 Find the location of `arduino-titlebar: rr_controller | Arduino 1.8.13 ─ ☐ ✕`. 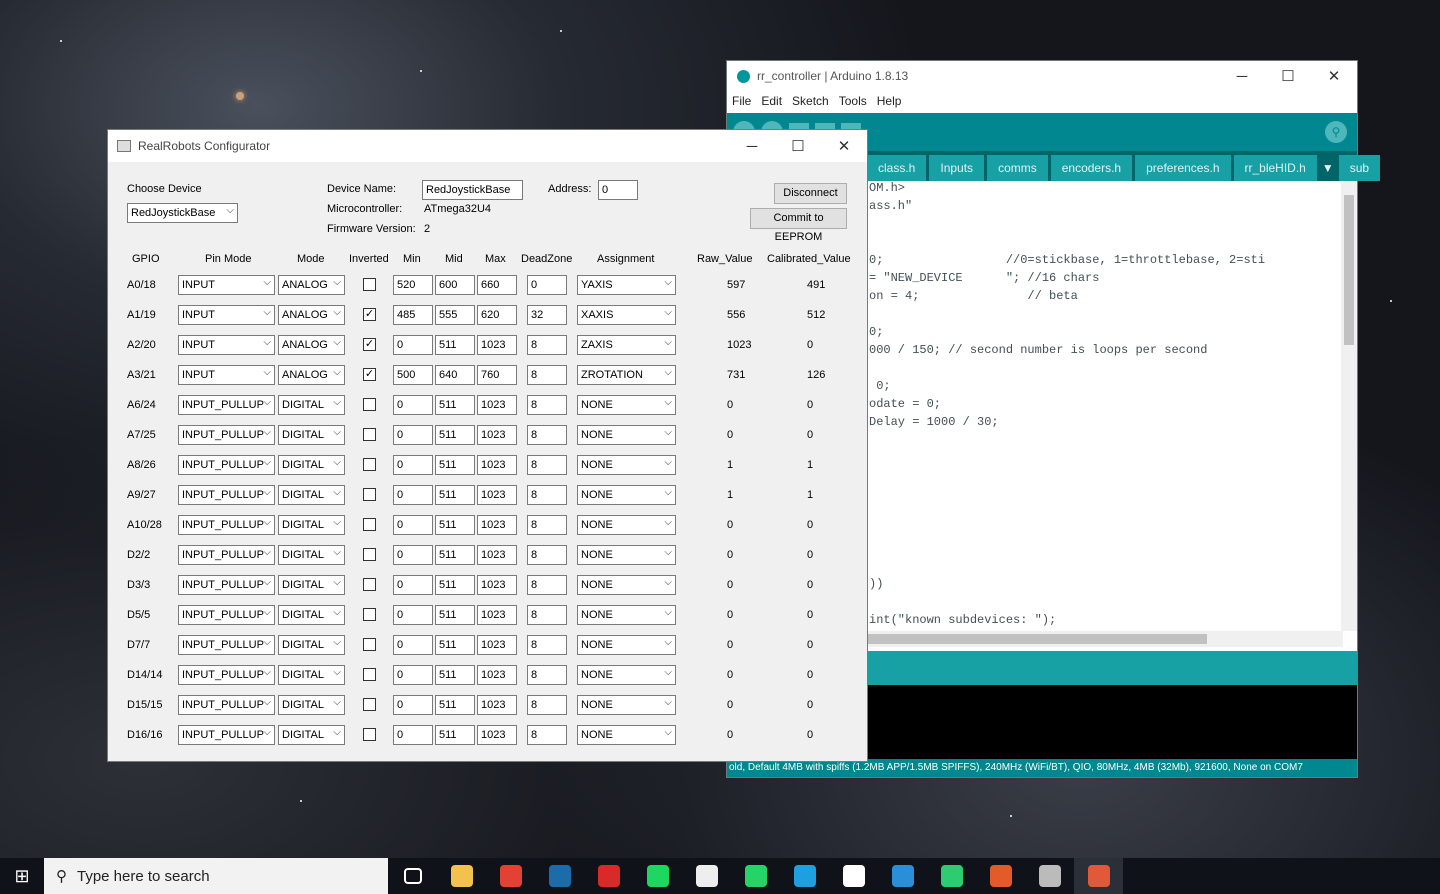

arduino-titlebar: rr_controller | Arduino 1.8.13 ─ ☐ ✕ is located at coordinates (1042, 76).